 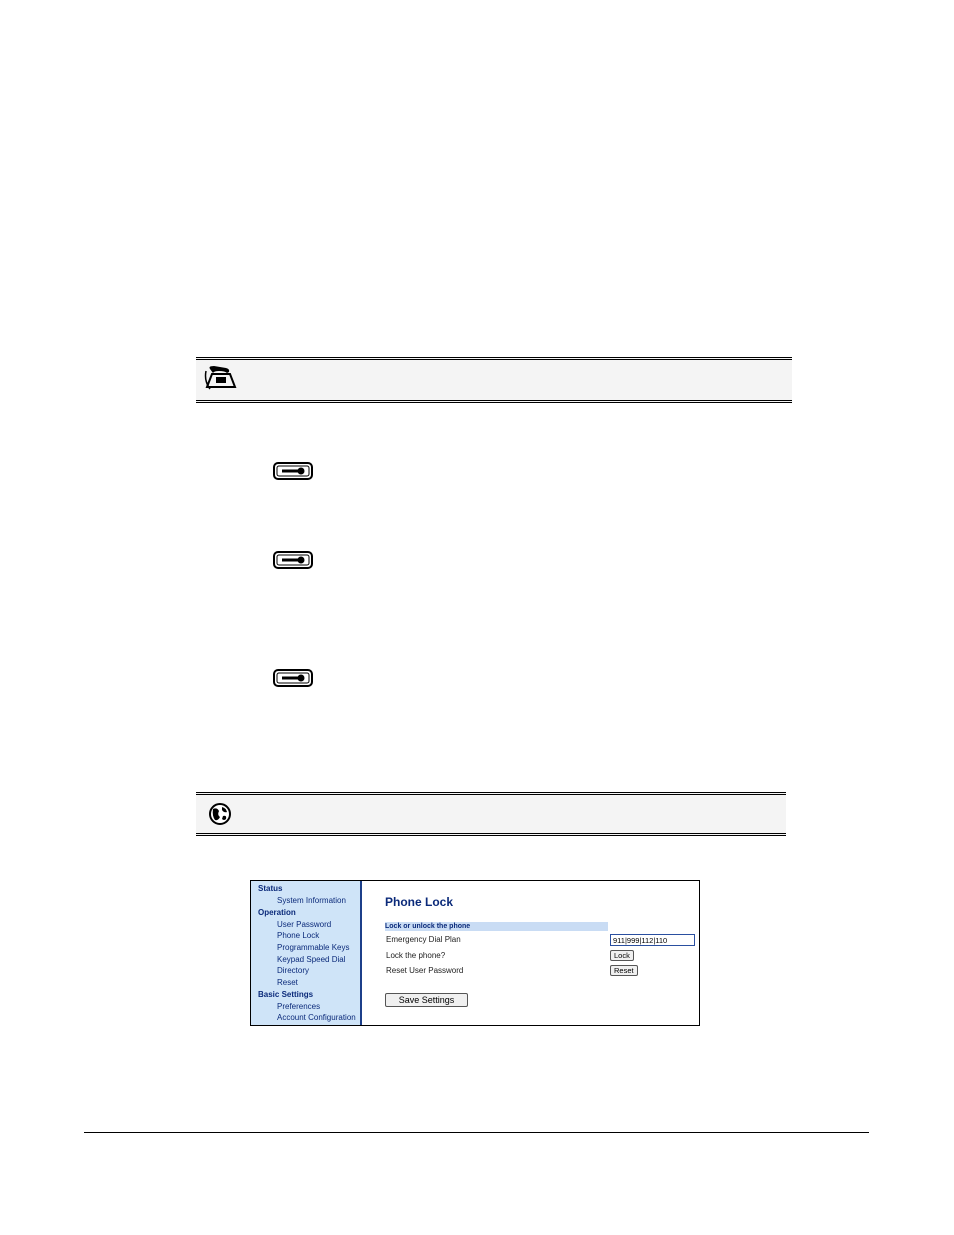 I want to click on telephone-icon, so click(x=220, y=378).